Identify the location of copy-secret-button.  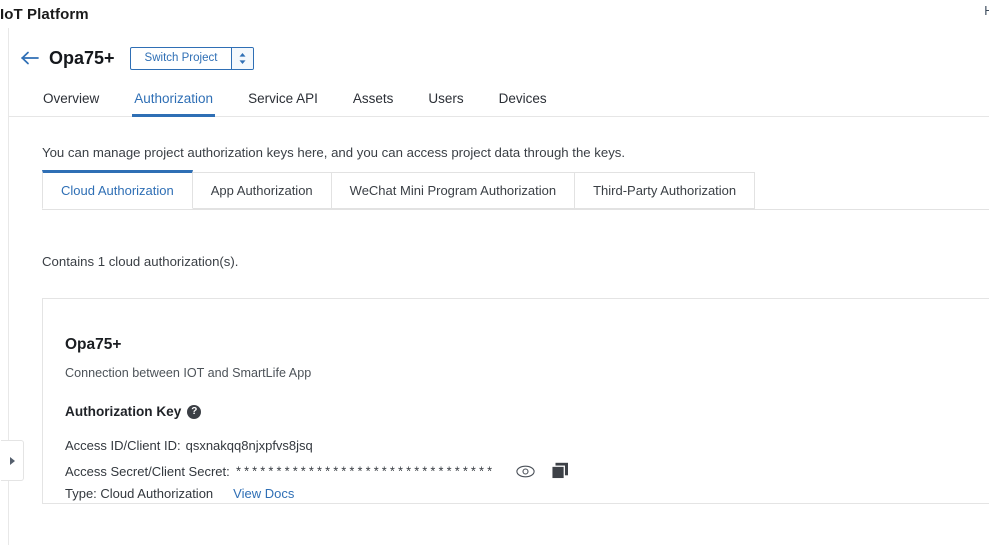
(560, 471).